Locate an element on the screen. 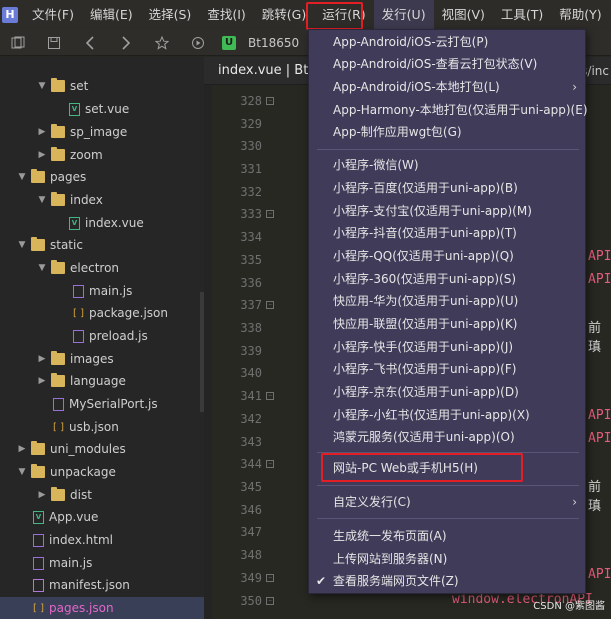 The width and height of the screenshot is (611, 619). menu-item-upload-to-server: 上传网站到服务器(N) is located at coordinates (447, 559).